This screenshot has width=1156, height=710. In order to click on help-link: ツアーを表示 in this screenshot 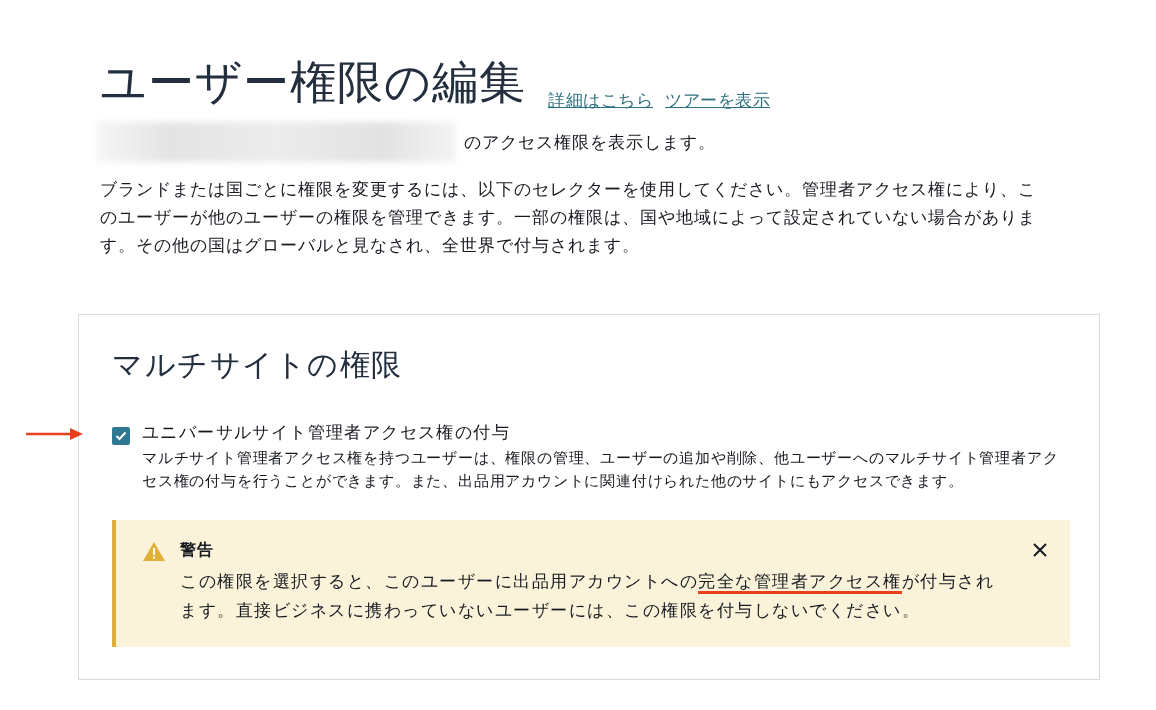, I will do `click(717, 100)`.